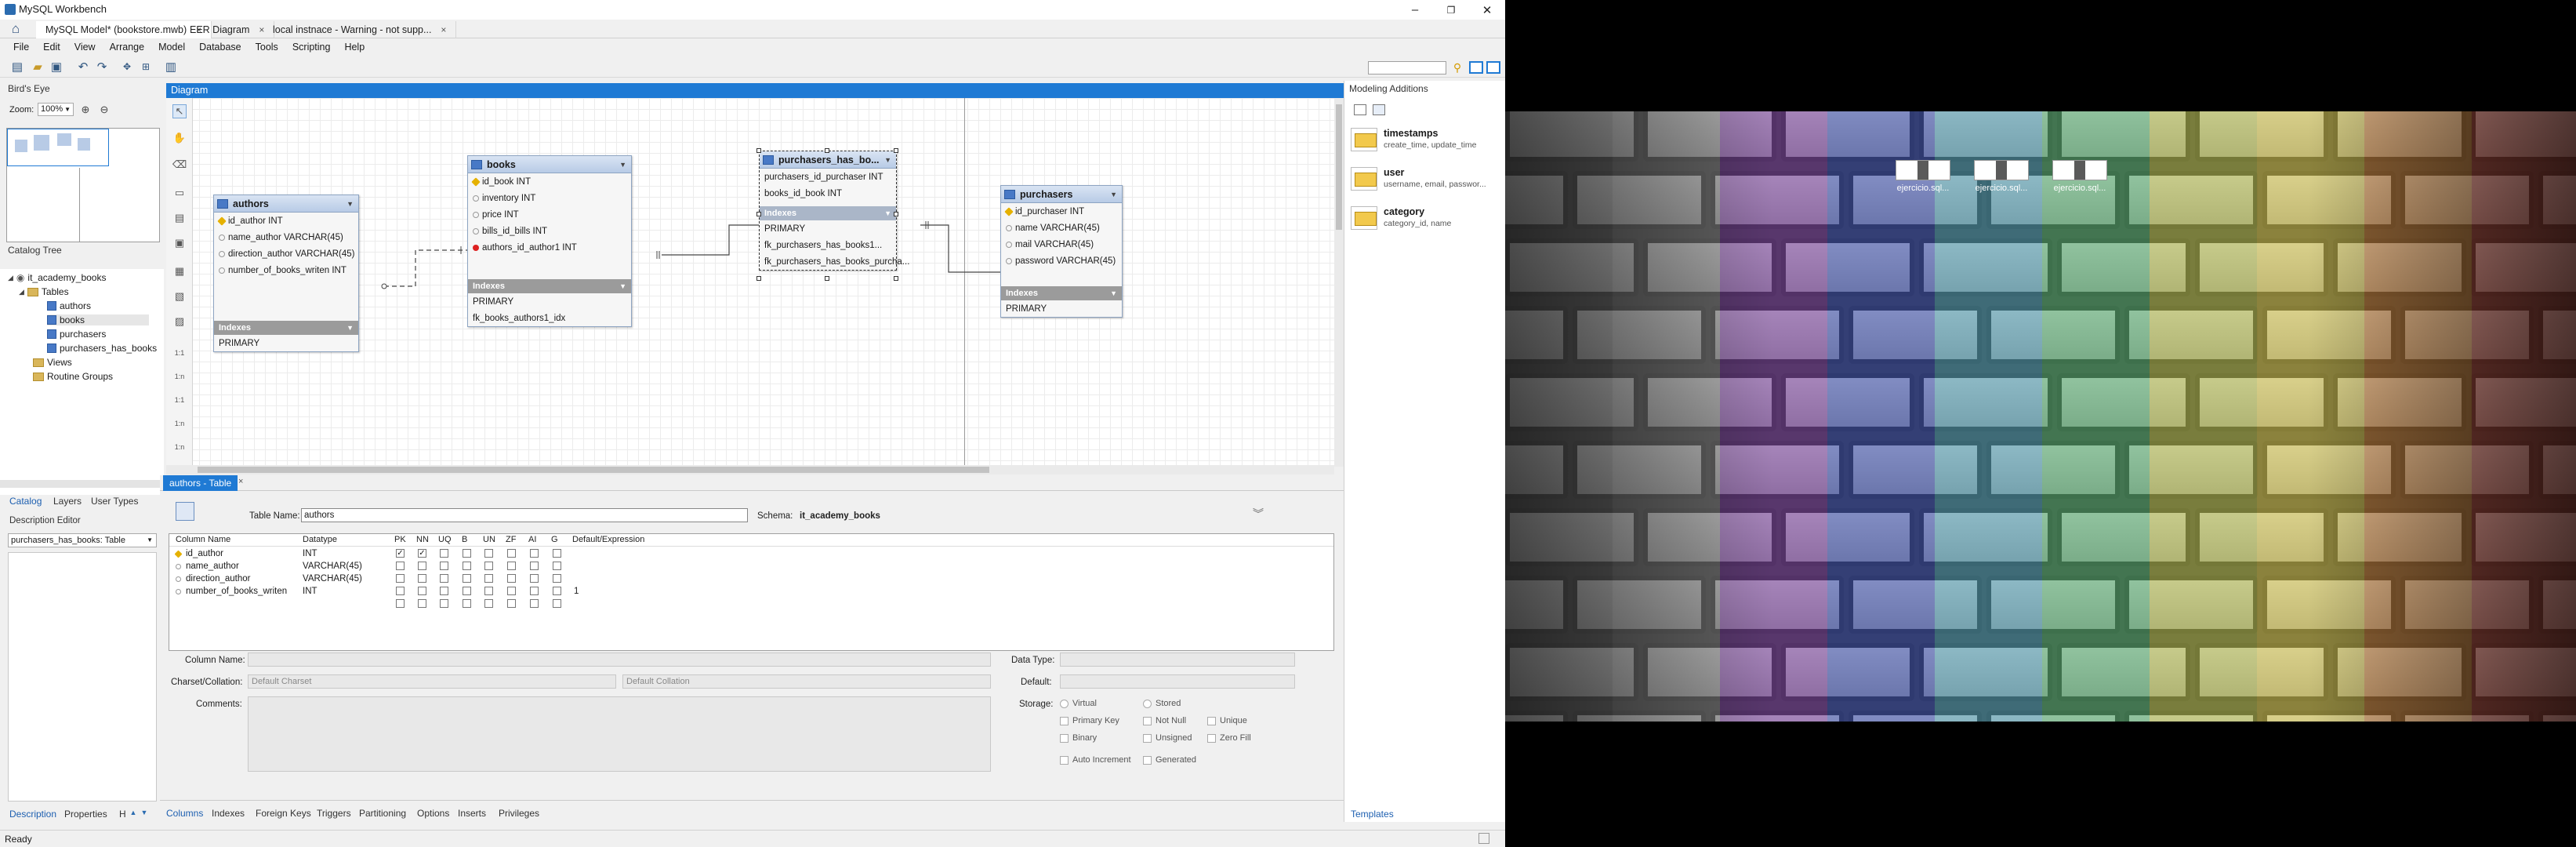 This screenshot has height=847, width=2576. Describe the element at coordinates (400, 553) in the screenshot. I see `flag-checkbox: ✓` at that location.